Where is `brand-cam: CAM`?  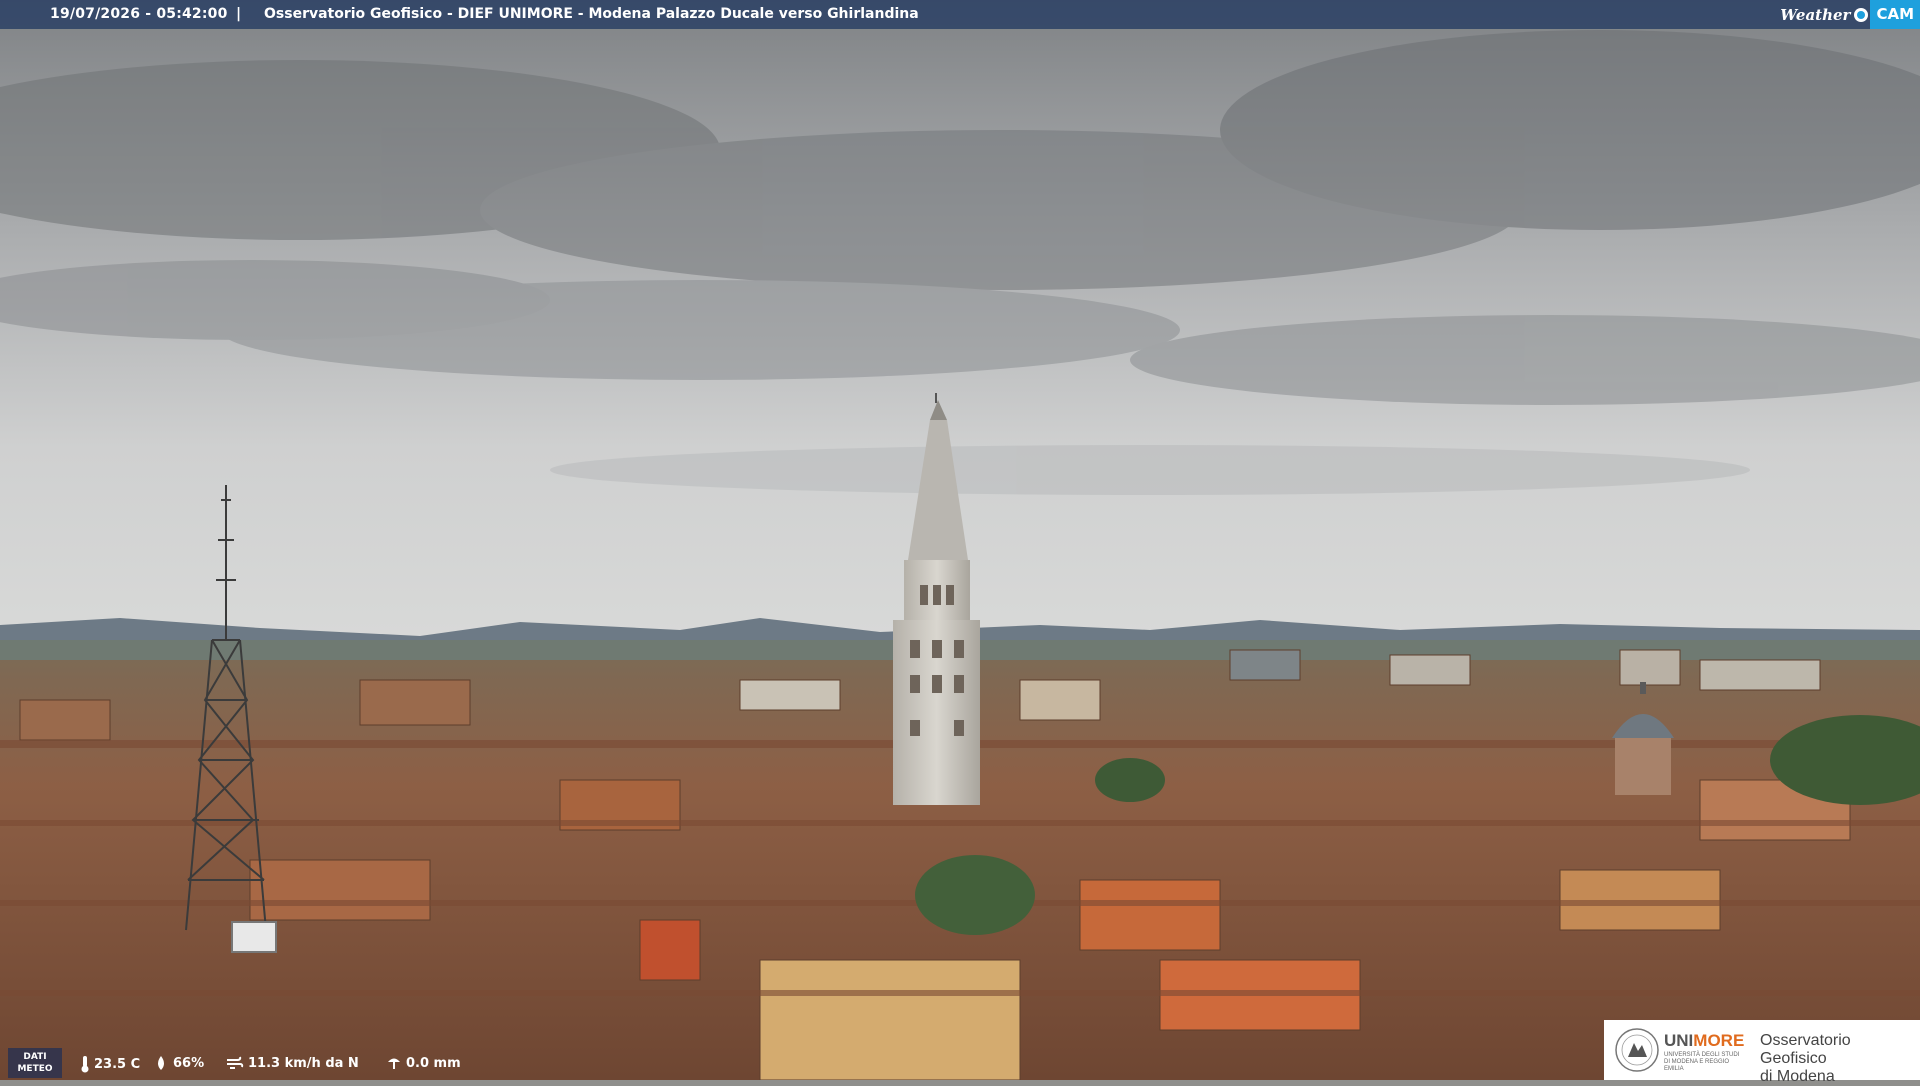
brand-cam: CAM is located at coordinates (1895, 14).